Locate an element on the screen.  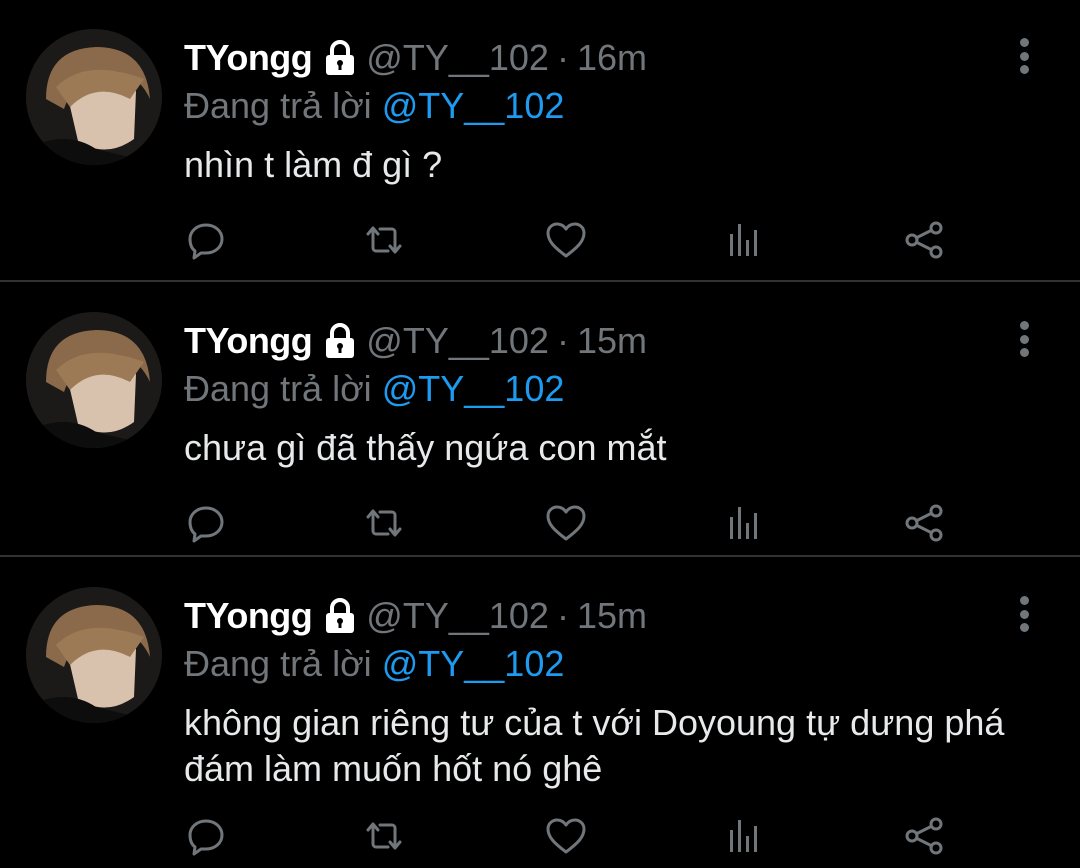
tweet-header: TYongg @TY__102 · 16m is located at coordinates (415, 58).